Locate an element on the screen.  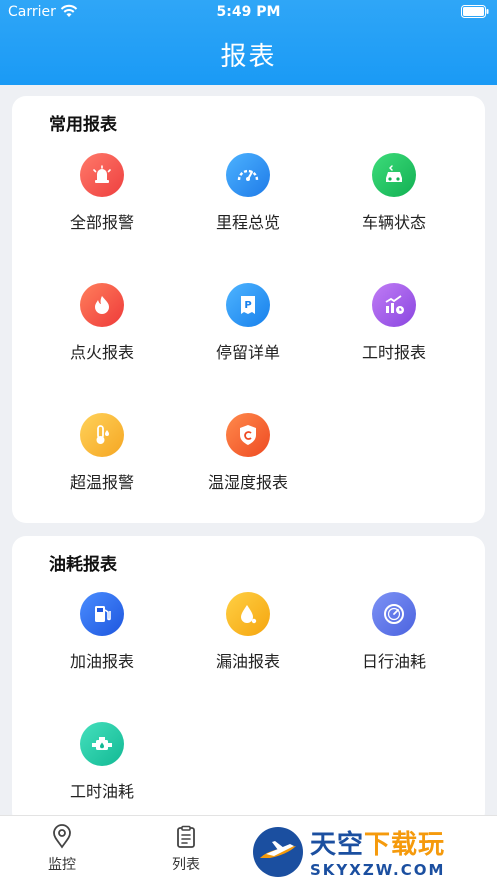
report-work-hours: 工时报表 is located at coordinates (394, 323).